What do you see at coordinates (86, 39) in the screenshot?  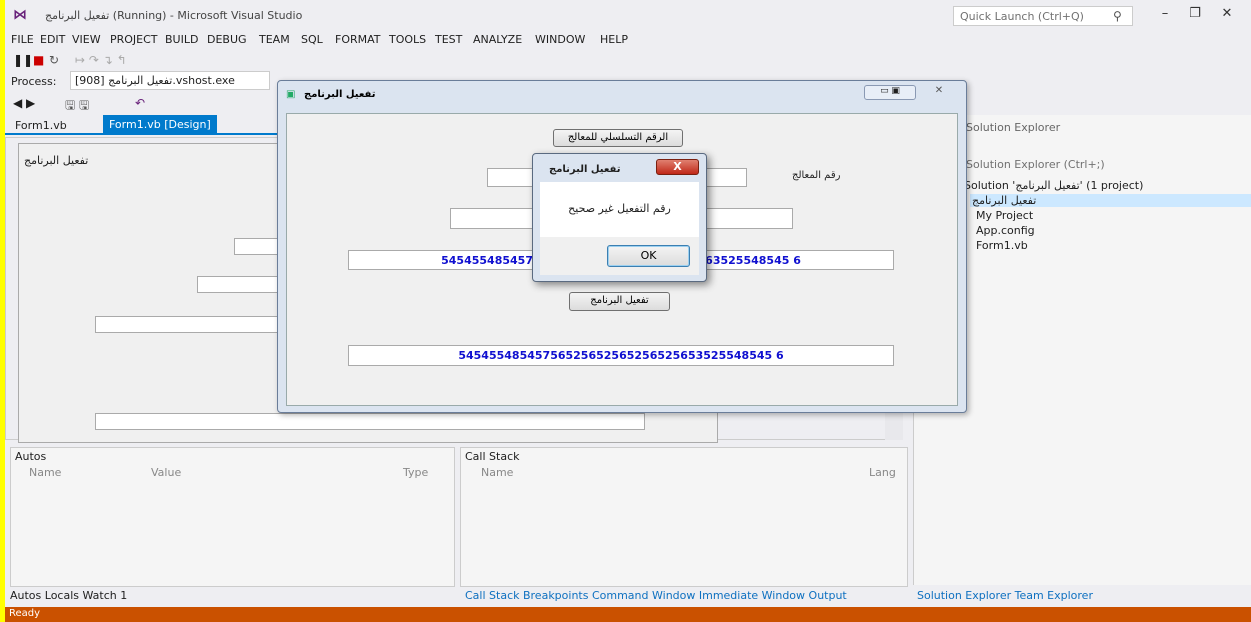 I see `menu-view: VIEW` at bounding box center [86, 39].